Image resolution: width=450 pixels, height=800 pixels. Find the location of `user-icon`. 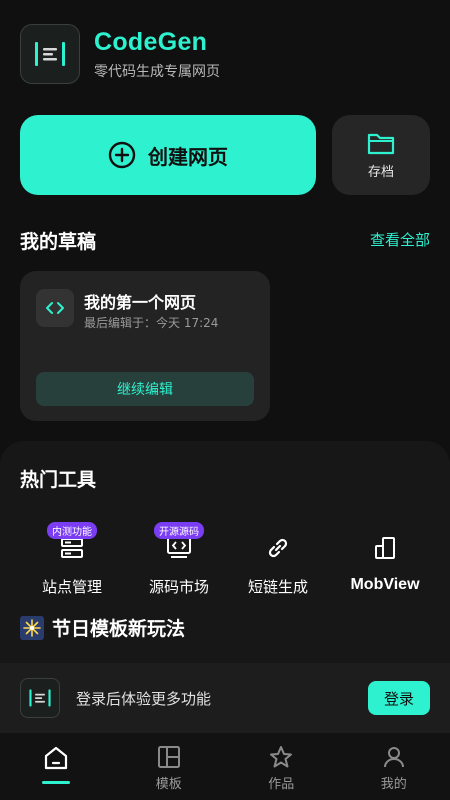

user-icon is located at coordinates (393, 757).